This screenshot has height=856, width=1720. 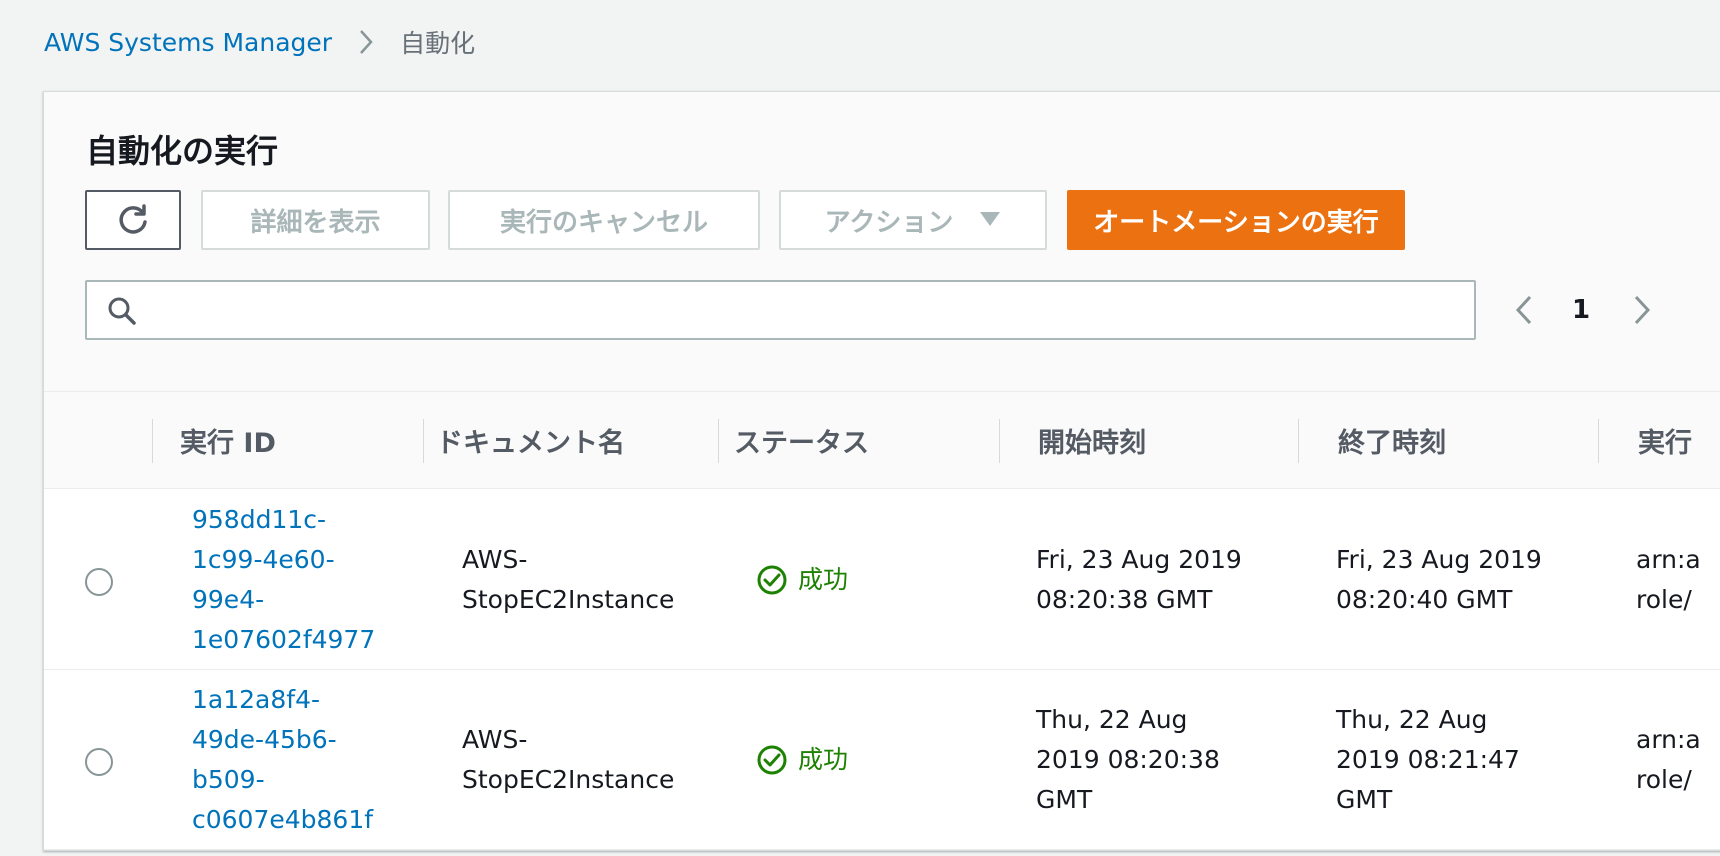 I want to click on execution-id-line: 1c99-4e60-, so click(x=263, y=559).